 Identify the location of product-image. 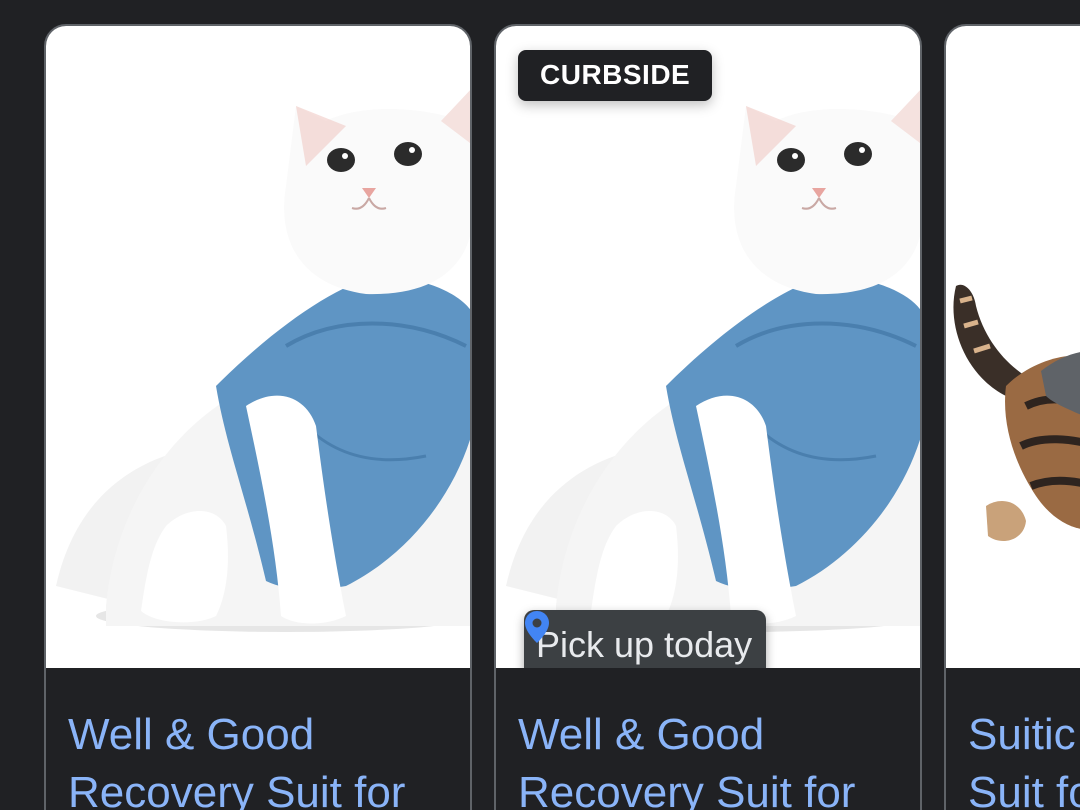
(1013, 347).